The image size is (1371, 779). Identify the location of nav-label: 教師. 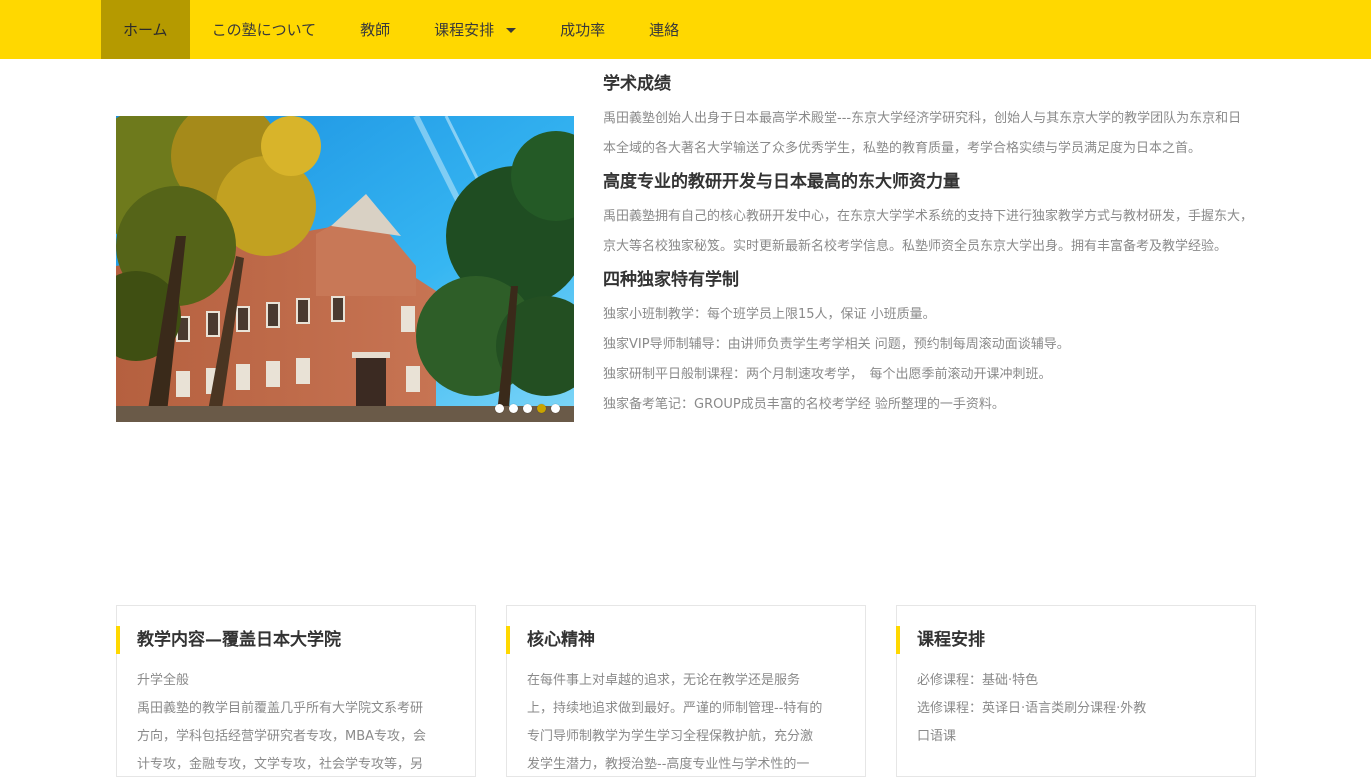
(375, 30).